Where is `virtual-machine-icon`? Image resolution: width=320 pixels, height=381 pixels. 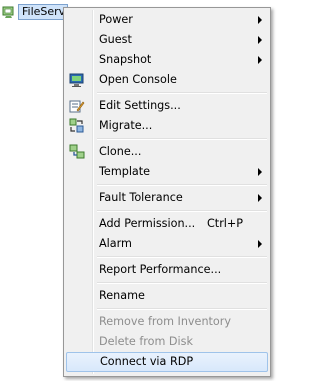
virtual-machine-icon is located at coordinates (8, 12).